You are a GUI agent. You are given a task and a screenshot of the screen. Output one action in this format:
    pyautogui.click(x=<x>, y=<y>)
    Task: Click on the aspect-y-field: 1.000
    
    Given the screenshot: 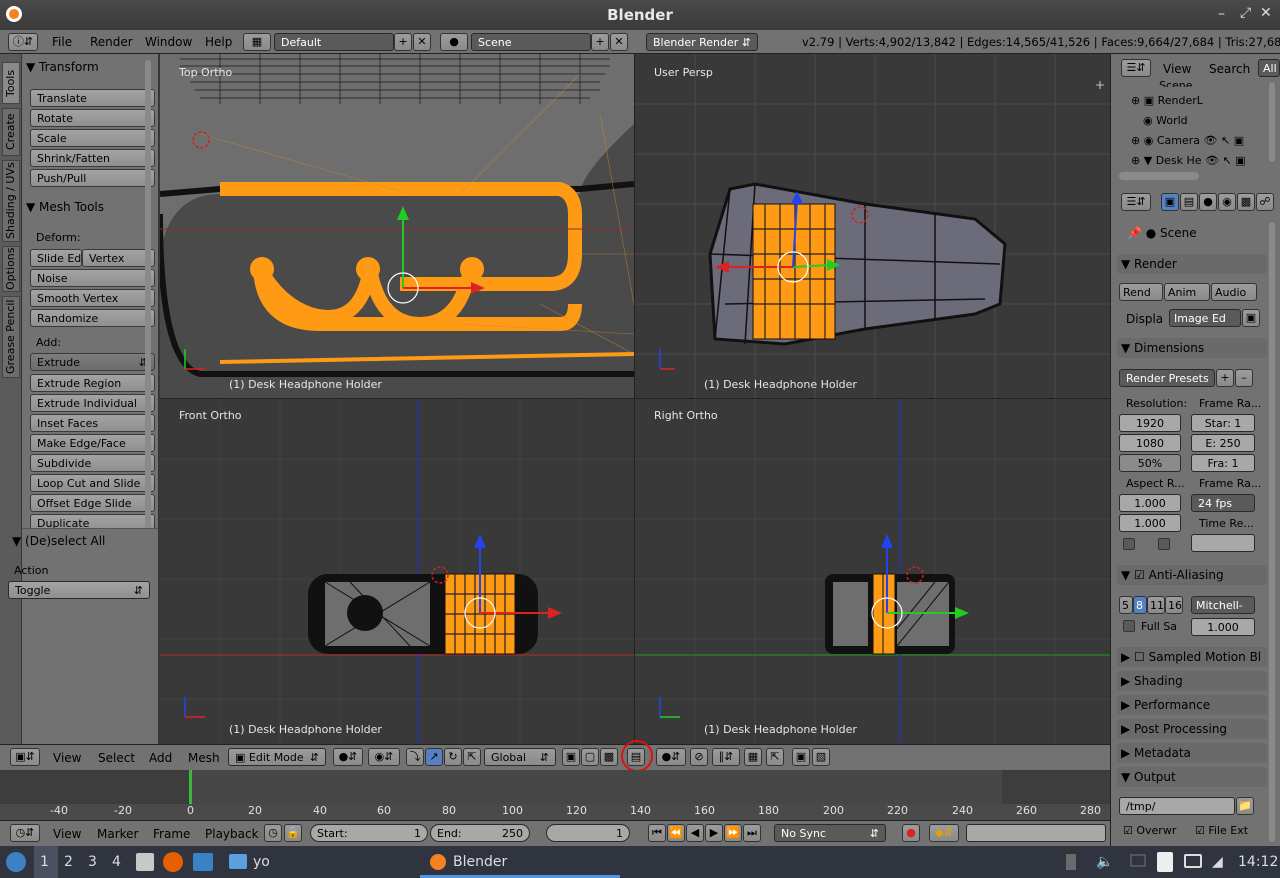 What is the action you would take?
    pyautogui.click(x=1150, y=523)
    